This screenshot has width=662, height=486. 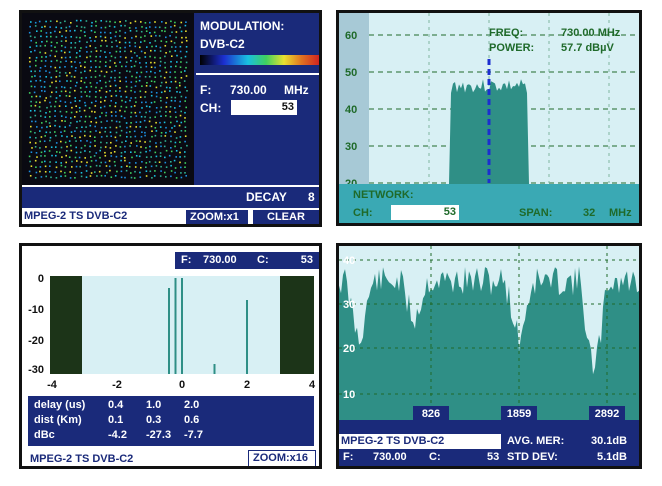 What do you see at coordinates (214, 217) in the screenshot?
I see `zoom-label: ZOOM:x1` at bounding box center [214, 217].